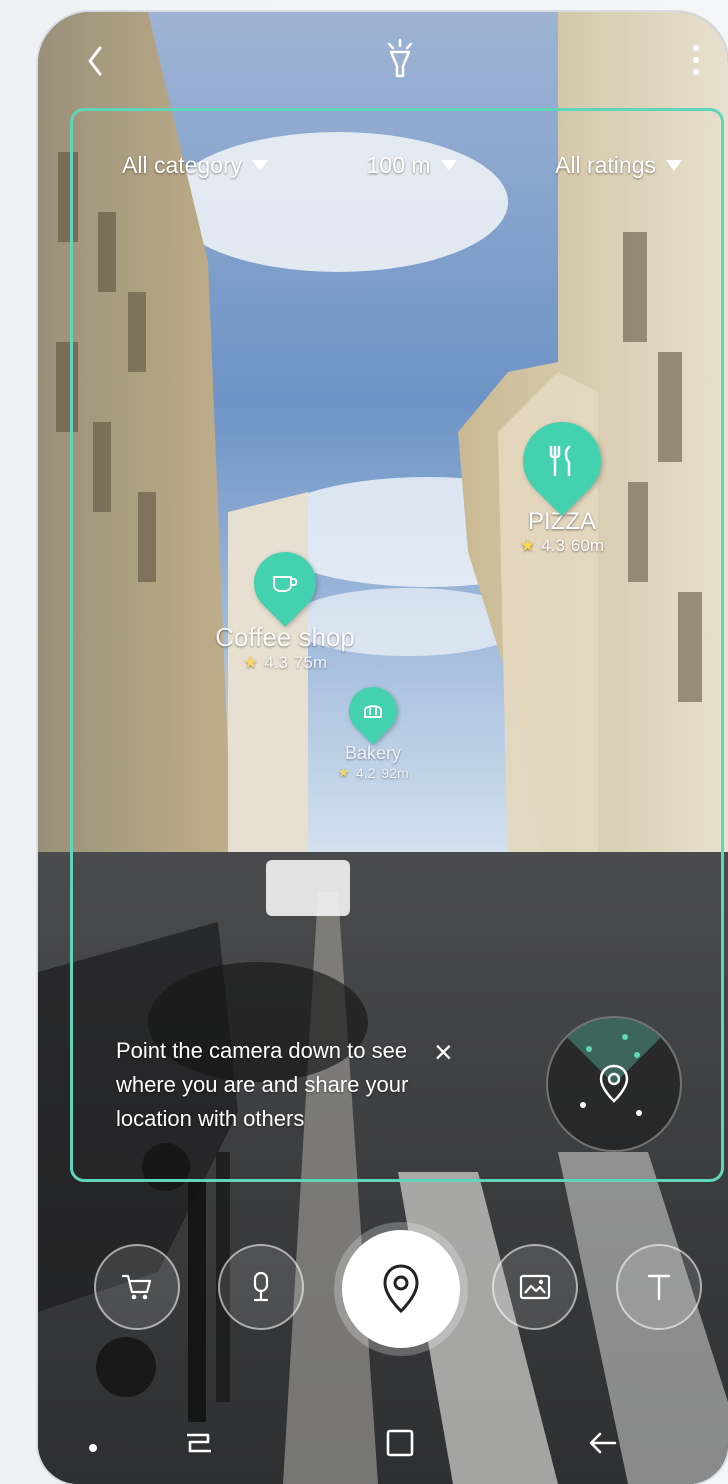 Image resolution: width=728 pixels, height=1484 pixels. I want to click on poi-marker-bakery: Bakery ★ 4.2 92m, so click(373, 729).